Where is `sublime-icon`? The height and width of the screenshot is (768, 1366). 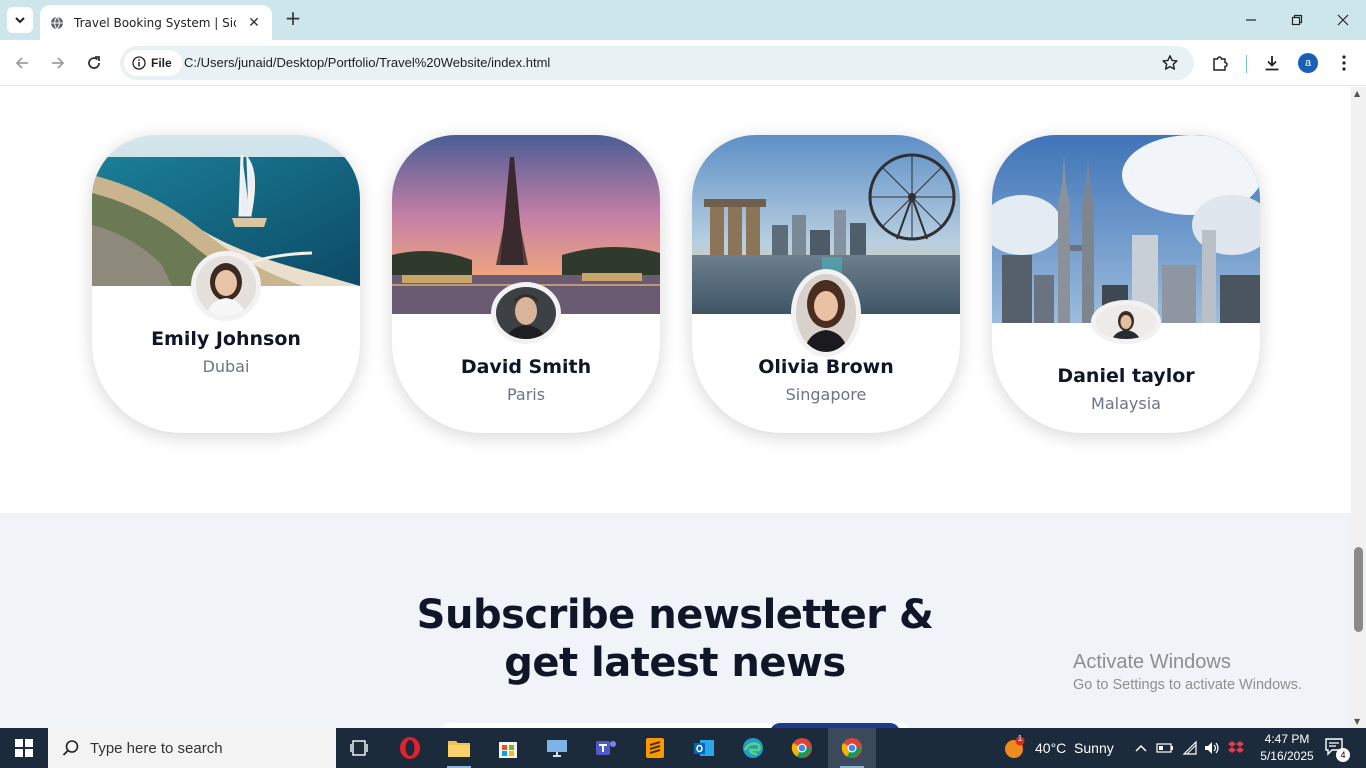 sublime-icon is located at coordinates (655, 748).